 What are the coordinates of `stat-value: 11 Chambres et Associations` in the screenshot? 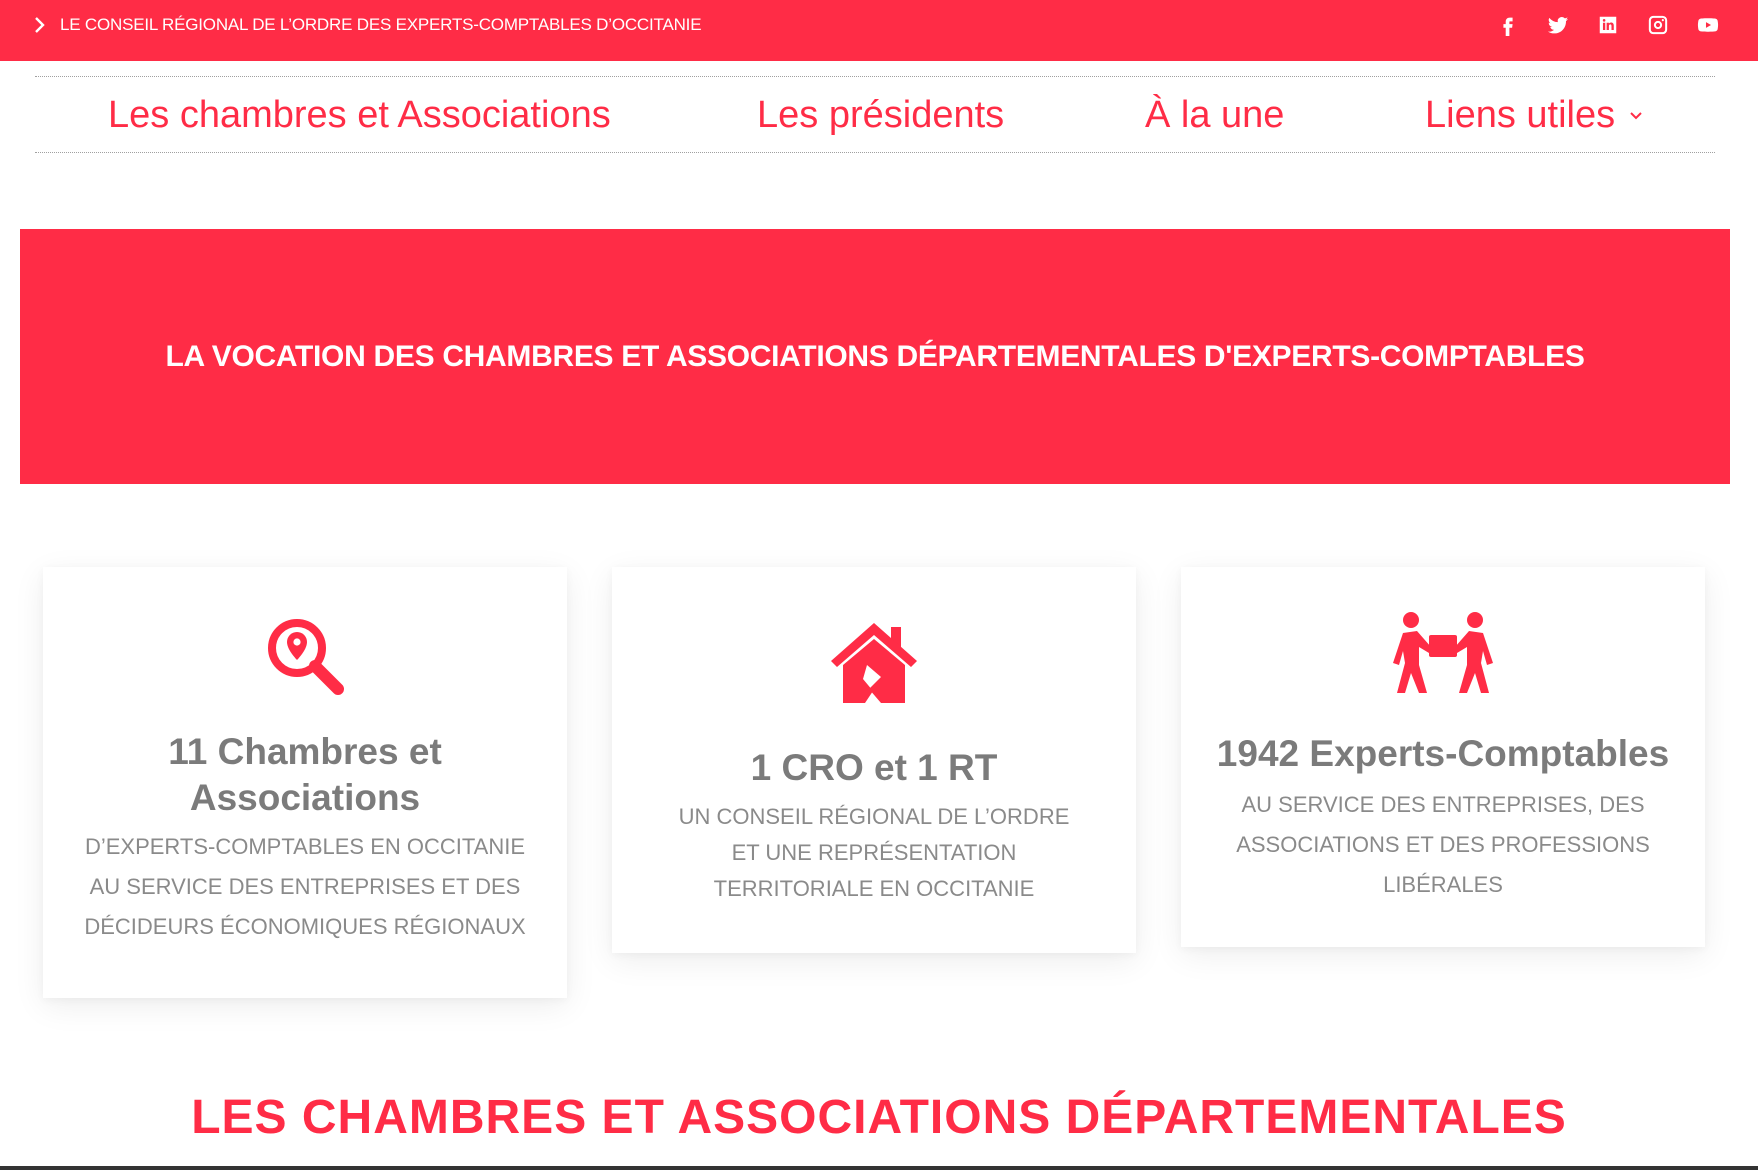 It's located at (305, 775).